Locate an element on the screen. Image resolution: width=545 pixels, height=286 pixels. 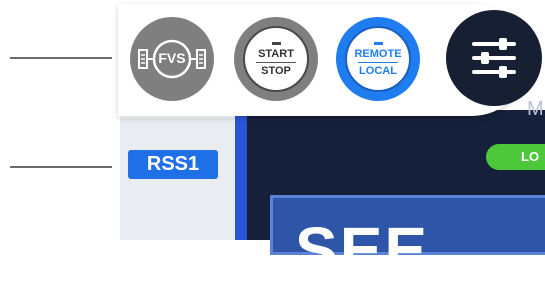
settings-menu-button is located at coordinates (494, 58).